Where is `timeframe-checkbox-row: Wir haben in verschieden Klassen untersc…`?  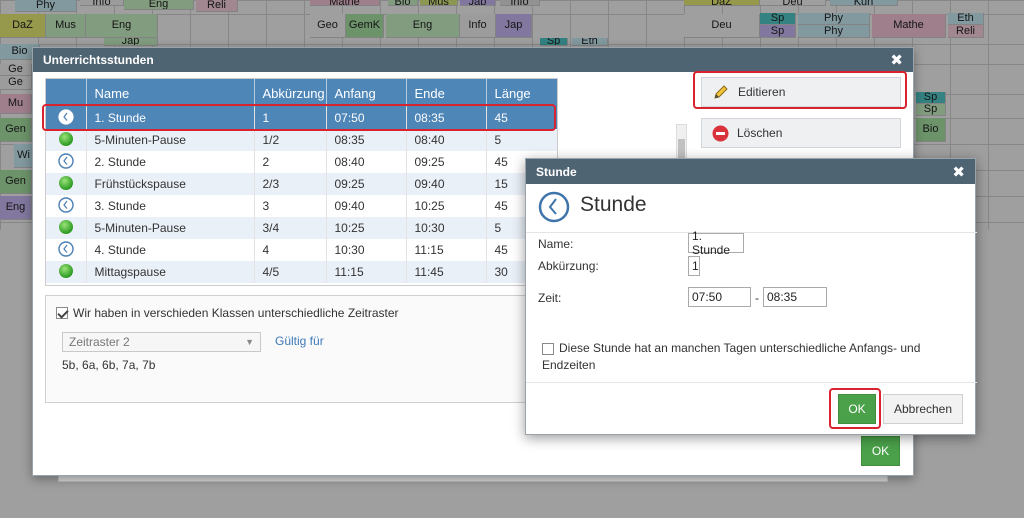 timeframe-checkbox-row: Wir haben in verschieden Klassen untersc… is located at coordinates (227, 313).